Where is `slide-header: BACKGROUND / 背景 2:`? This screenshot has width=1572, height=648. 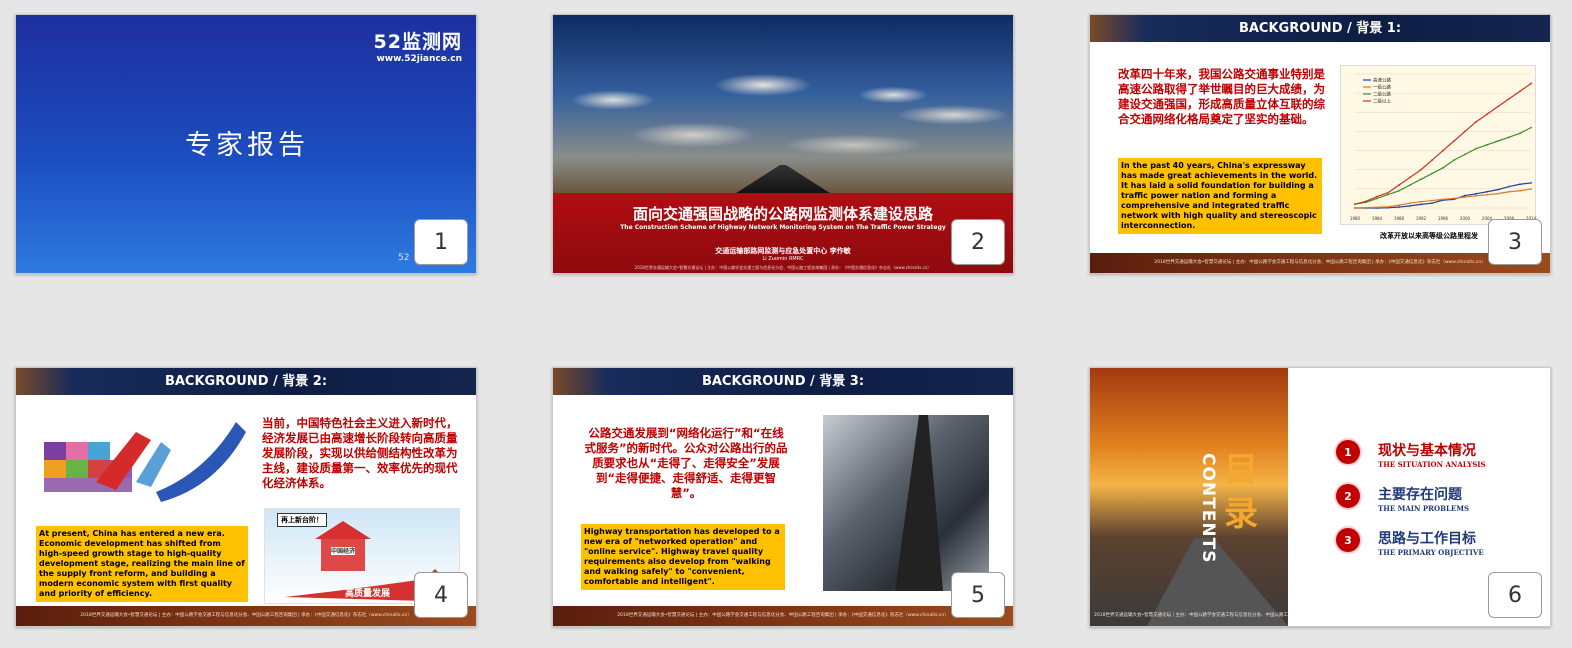
slide-header: BACKGROUND / 背景 2: is located at coordinates (246, 381).